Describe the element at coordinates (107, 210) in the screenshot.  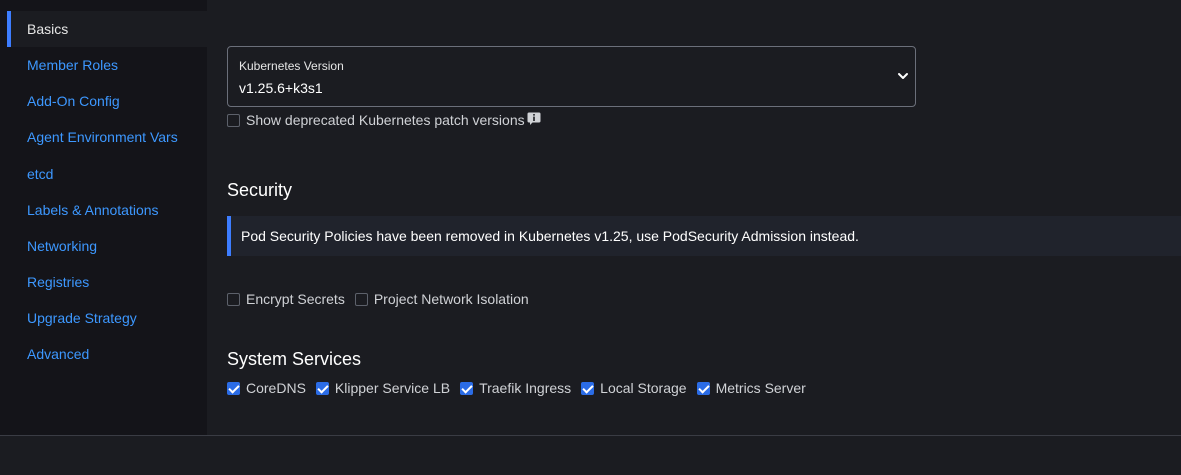
I see `sidebar-item-labels-annotations: Labels & Annotations` at that location.